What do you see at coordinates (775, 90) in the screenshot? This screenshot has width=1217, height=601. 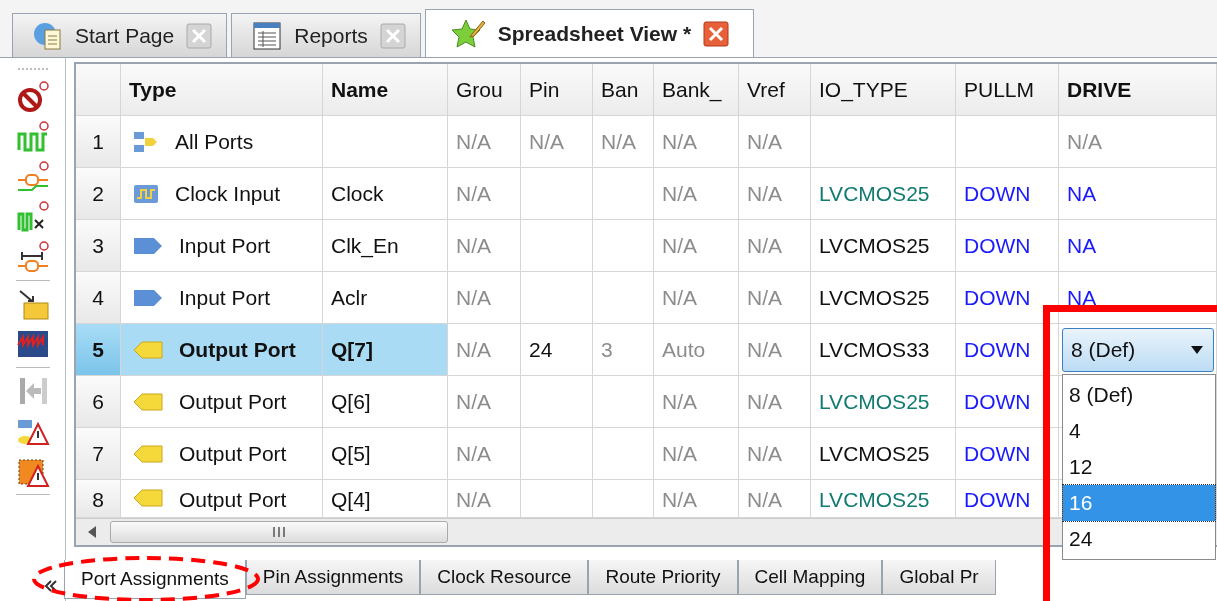 I see `column-header: Vref` at bounding box center [775, 90].